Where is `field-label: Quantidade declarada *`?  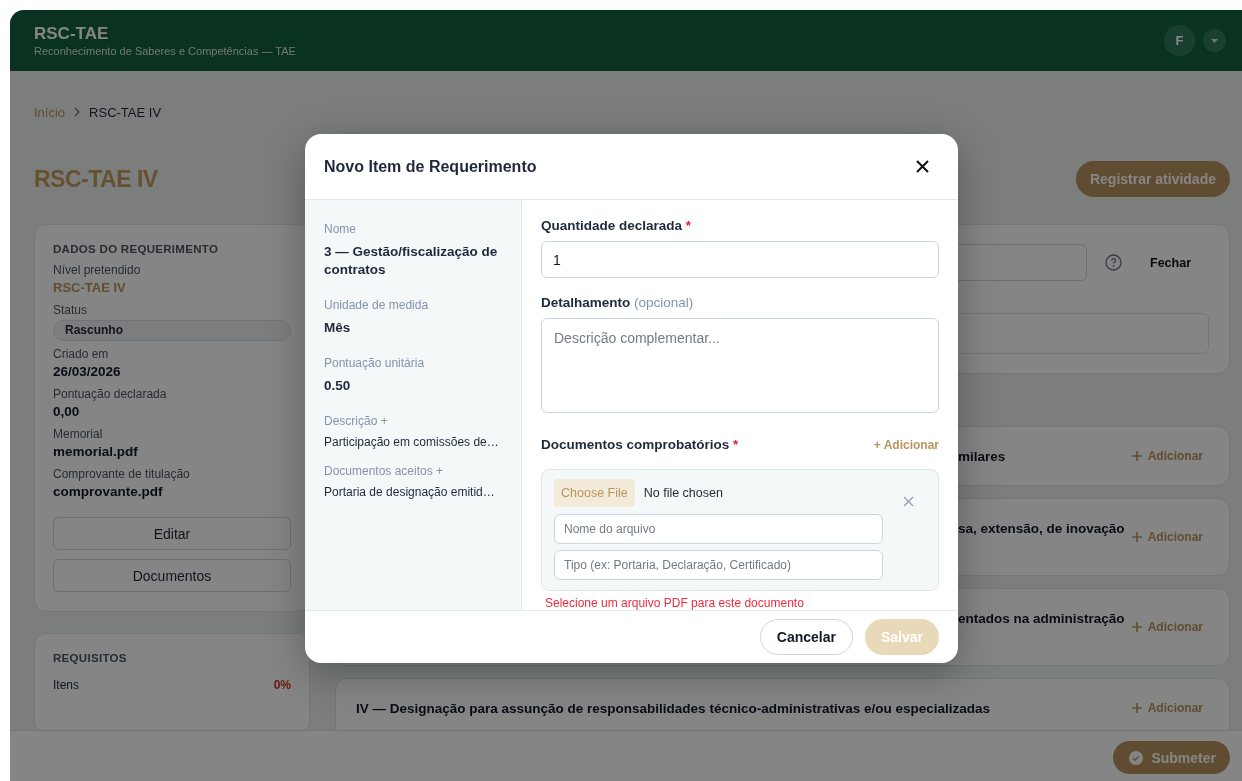 field-label: Quantidade declarada * is located at coordinates (617, 226).